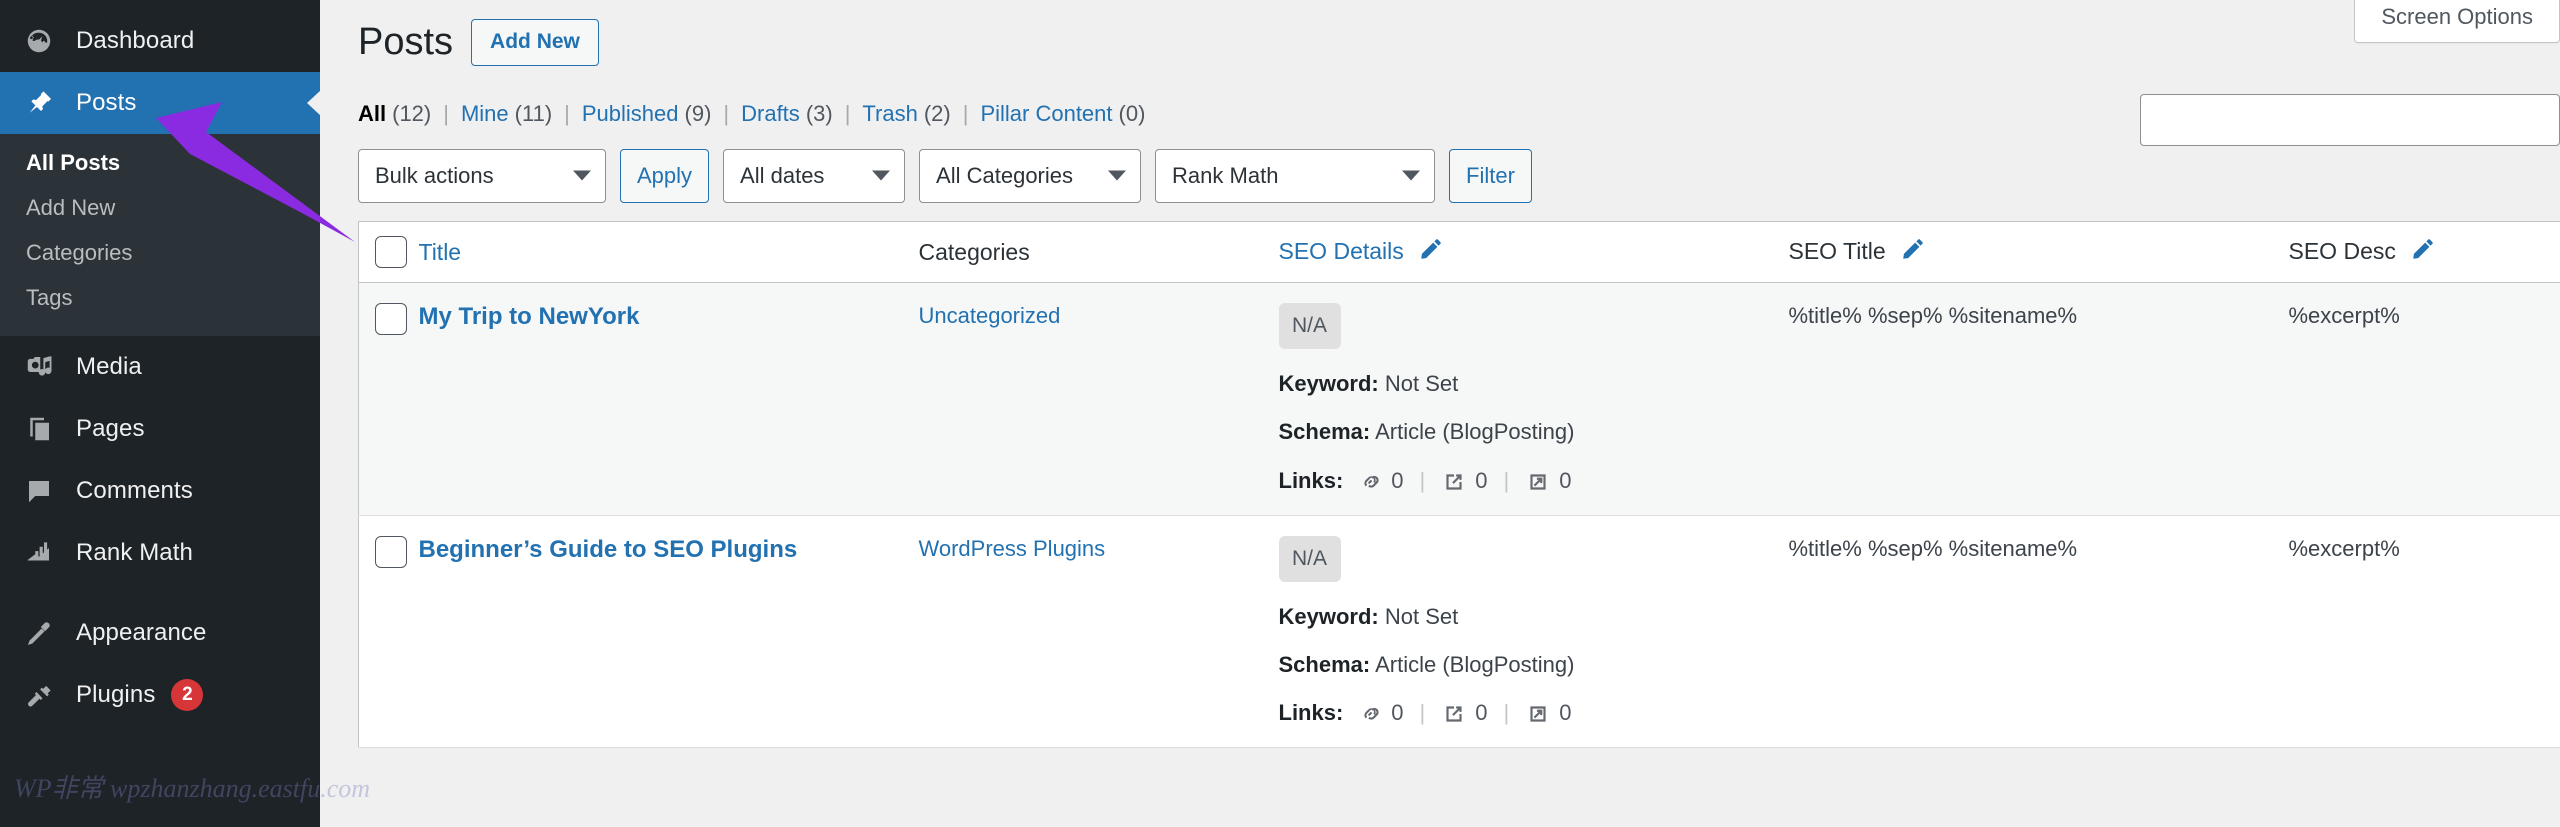 This screenshot has width=2560, height=827. I want to click on row-seo-title-cell: %title% %sep% %sitename%, so click(2038, 631).